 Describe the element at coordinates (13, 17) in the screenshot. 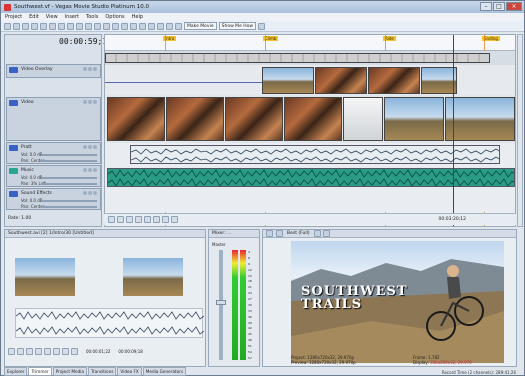

I see `menu-project: Project` at that location.